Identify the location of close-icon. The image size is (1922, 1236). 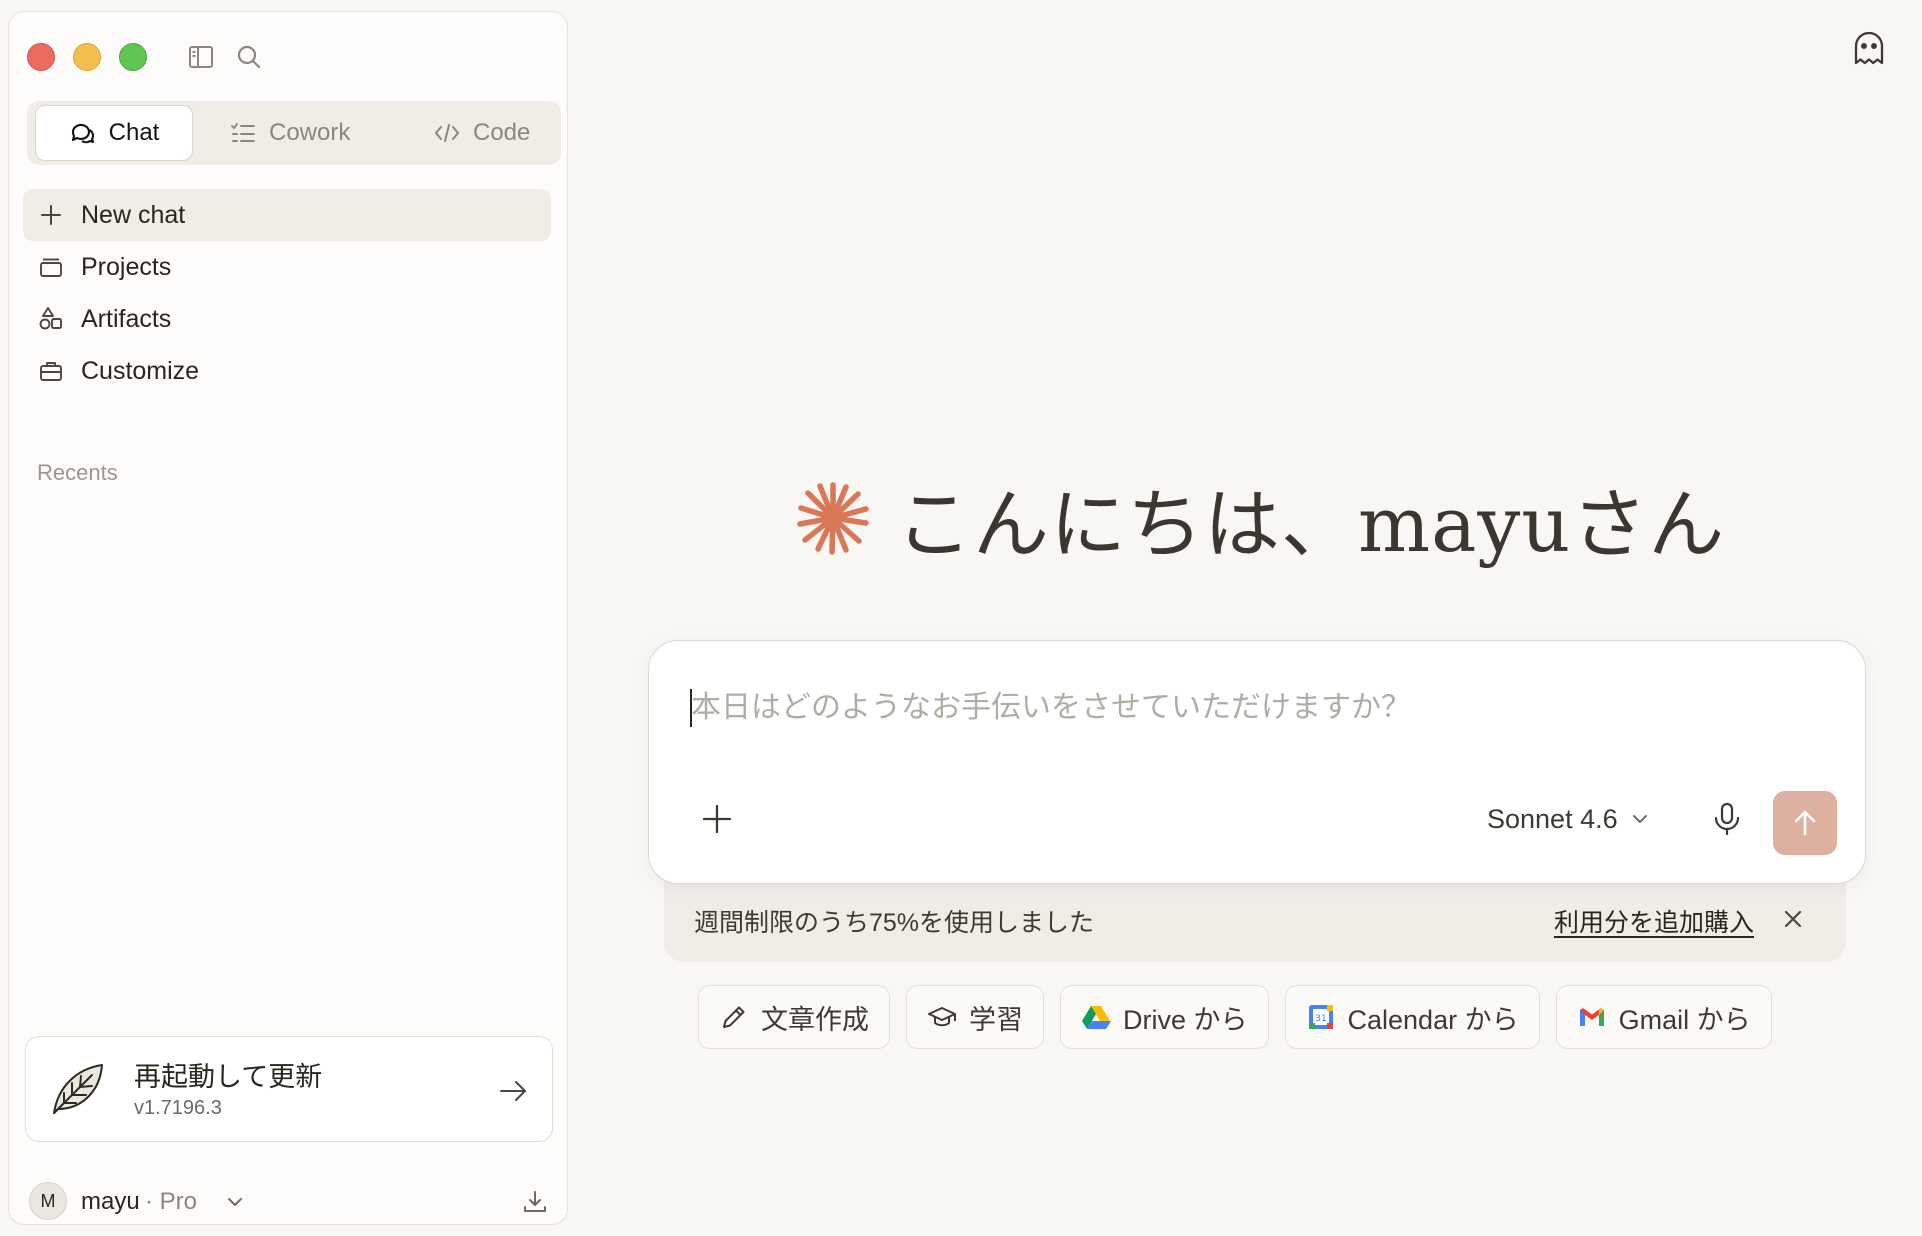
(1793, 919).